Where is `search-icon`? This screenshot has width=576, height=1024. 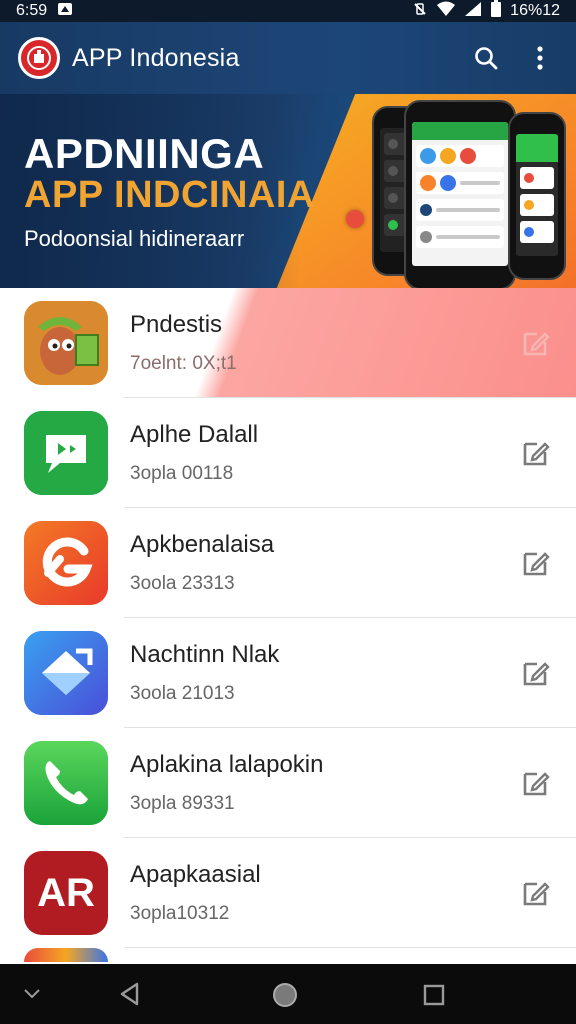 search-icon is located at coordinates (486, 58).